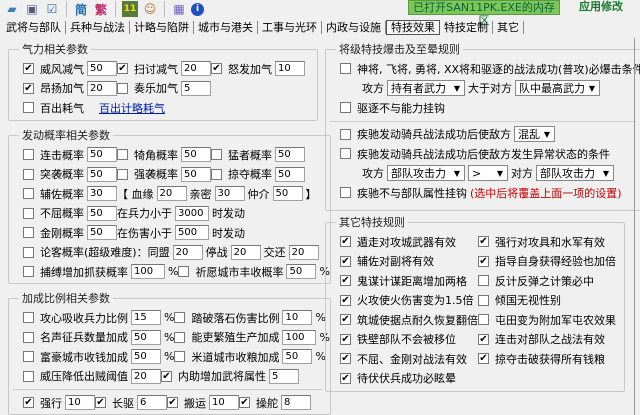 Image resolution: width=640 pixels, height=415 pixels. What do you see at coordinates (413, 27) in the screenshot?
I see `tab-6: 特技效果` at bounding box center [413, 27].